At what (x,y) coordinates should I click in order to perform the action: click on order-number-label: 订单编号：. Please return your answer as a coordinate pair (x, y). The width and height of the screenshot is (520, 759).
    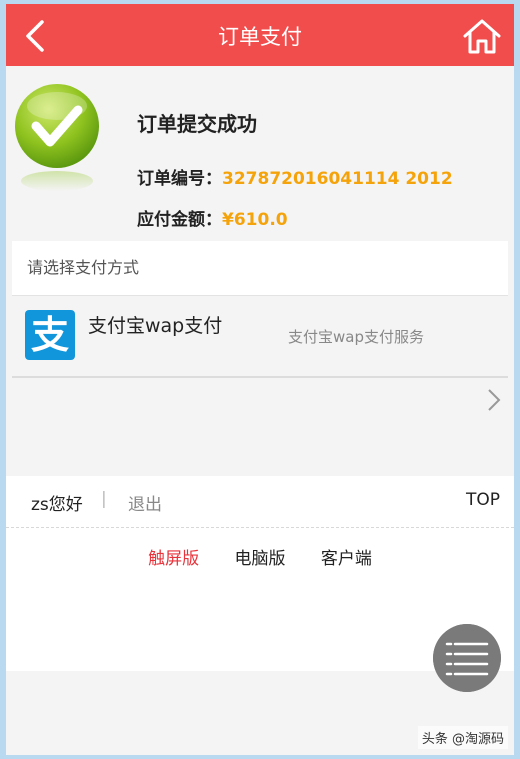
    Looking at the image, I should click on (179, 179).